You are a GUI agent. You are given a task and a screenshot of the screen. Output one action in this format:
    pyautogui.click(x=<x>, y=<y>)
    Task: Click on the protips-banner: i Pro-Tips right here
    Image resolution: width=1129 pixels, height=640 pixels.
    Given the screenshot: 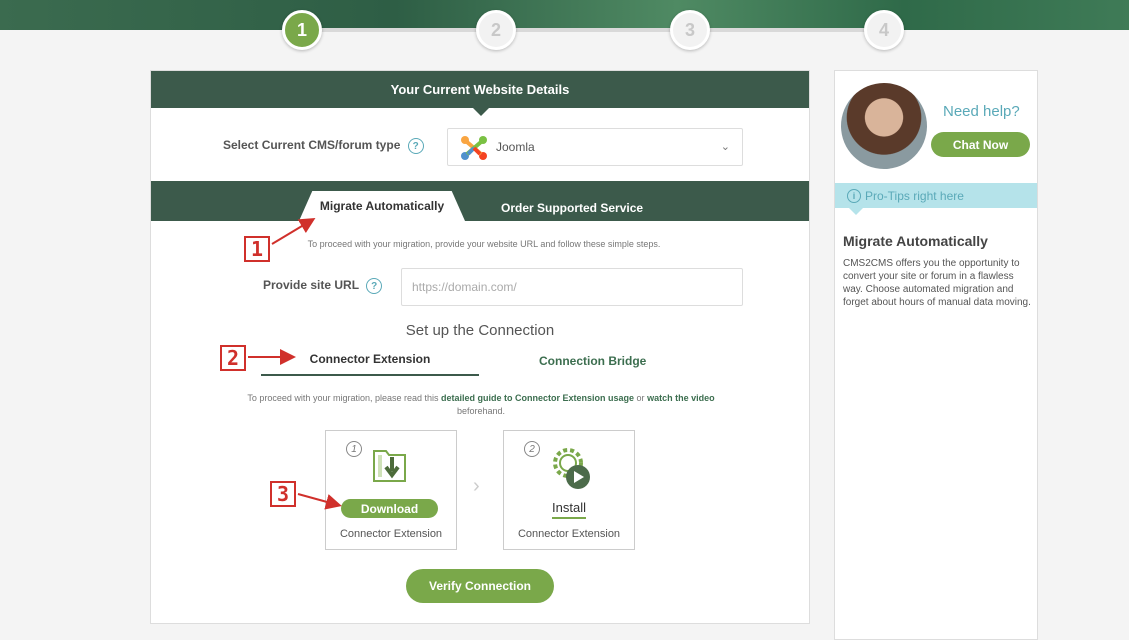 What is the action you would take?
    pyautogui.click(x=936, y=199)
    